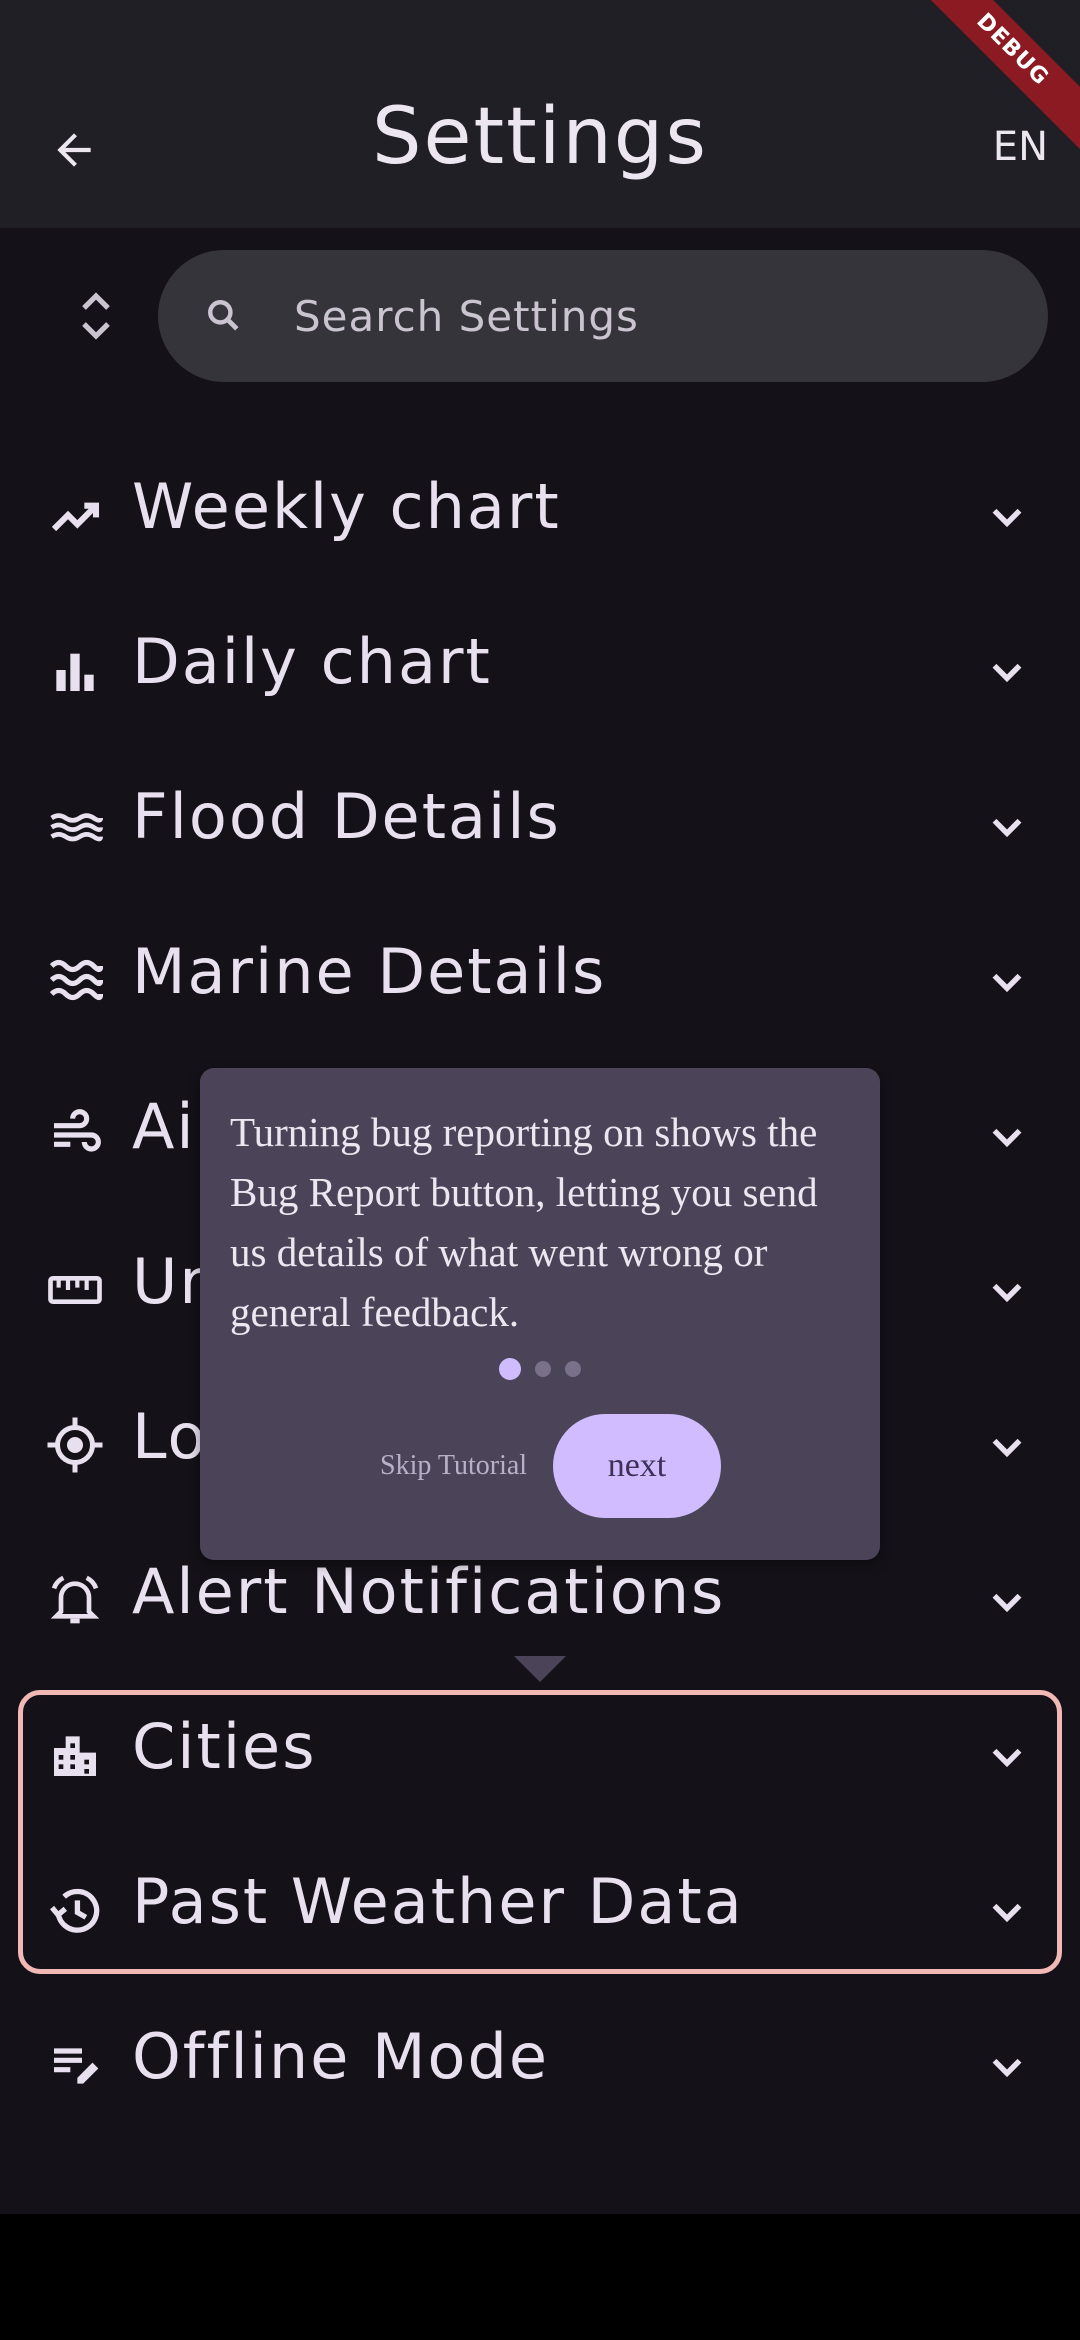 The height and width of the screenshot is (2340, 1080). Describe the element at coordinates (540, 1669) in the screenshot. I see `tooltip-pointer` at that location.